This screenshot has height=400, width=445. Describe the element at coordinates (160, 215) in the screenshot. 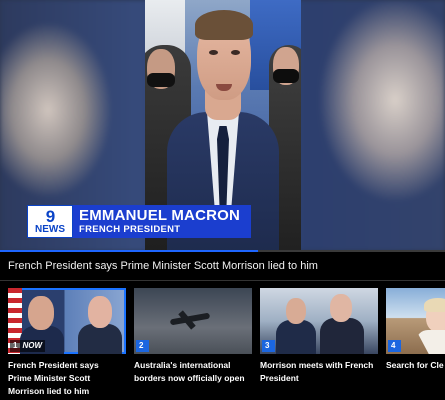

I see `speaker-name: EMMANUEL MACRON` at that location.